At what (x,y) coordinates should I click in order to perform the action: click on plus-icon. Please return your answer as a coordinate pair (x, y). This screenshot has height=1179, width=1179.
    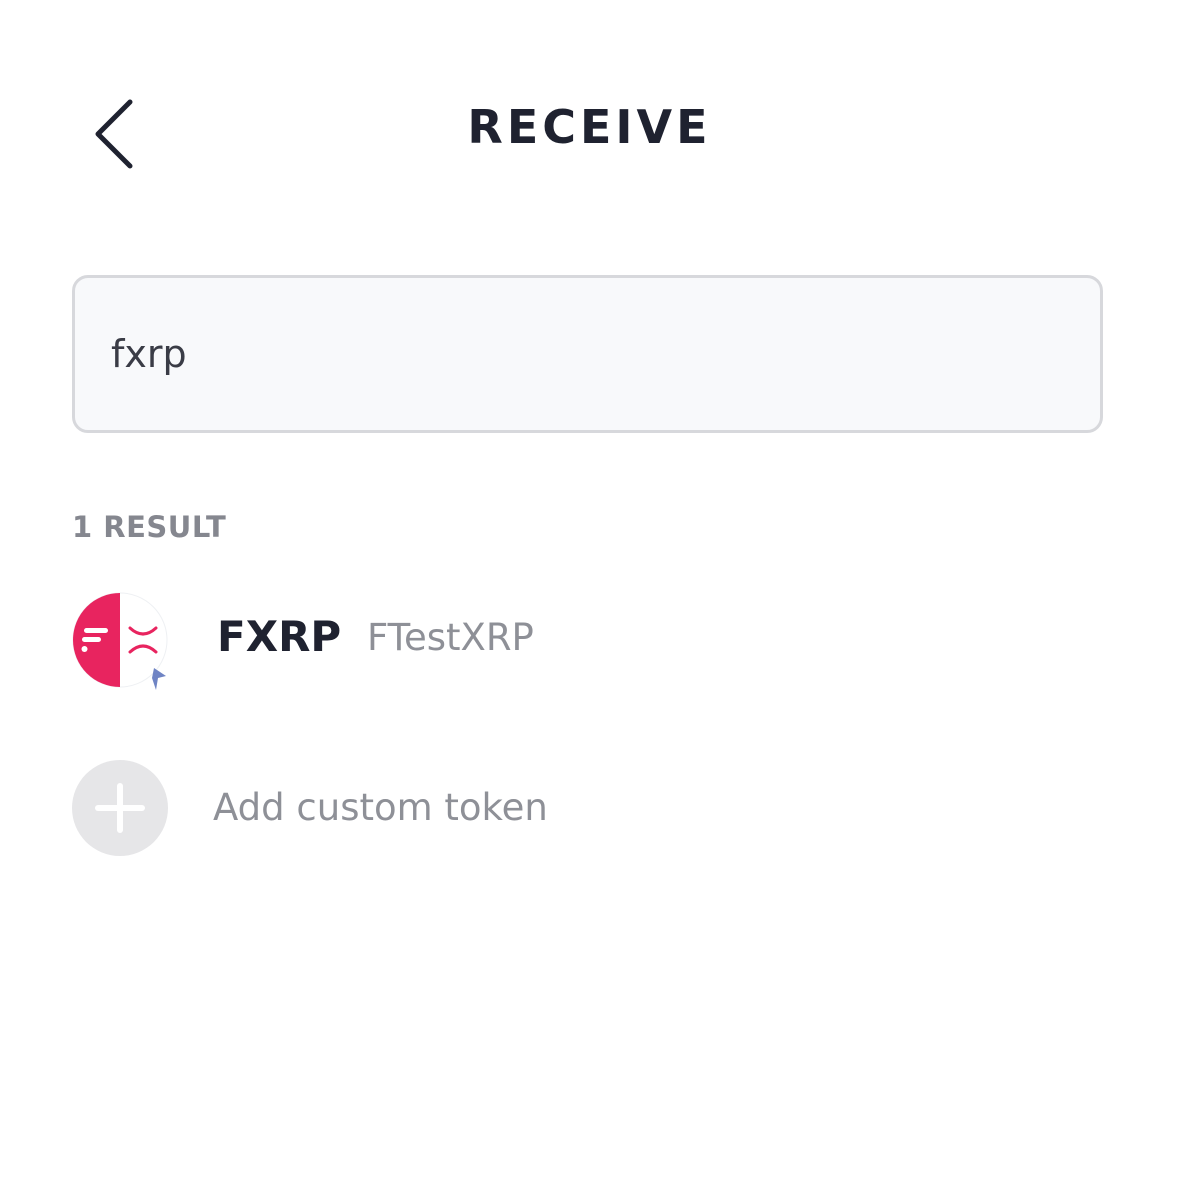
    Looking at the image, I should click on (120, 808).